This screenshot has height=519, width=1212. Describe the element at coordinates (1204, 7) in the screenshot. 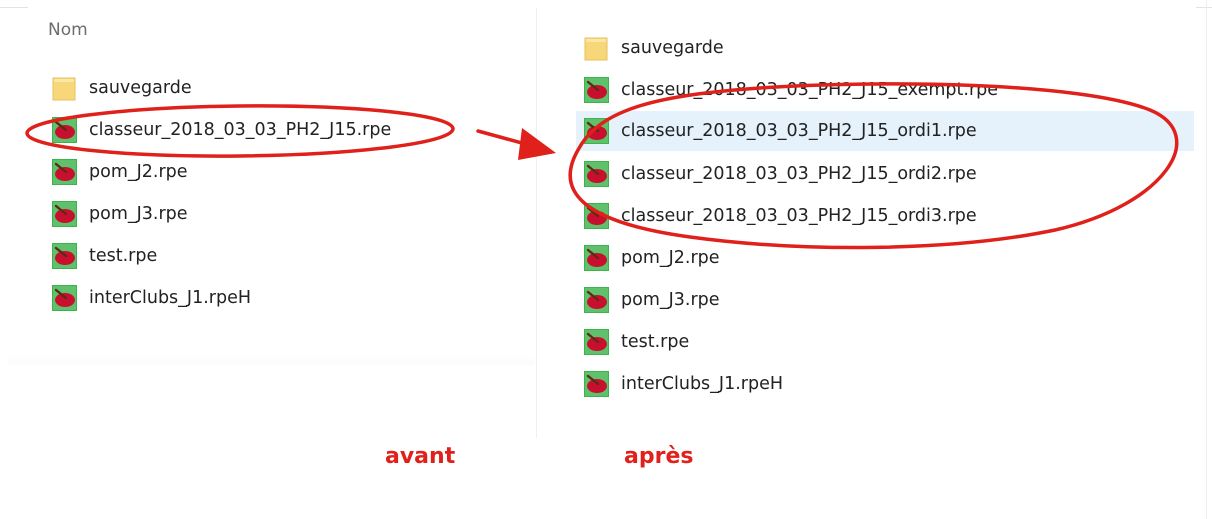

I see `top-border-right` at that location.